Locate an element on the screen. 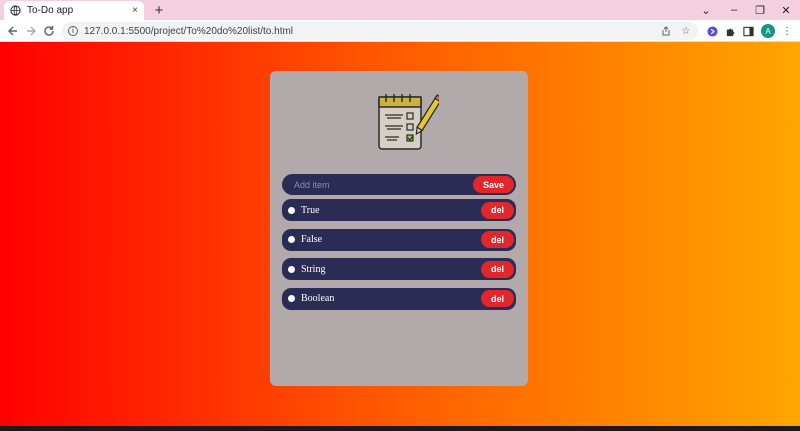 The image size is (800, 431). tab-bar: To-Do app × + ⌄ – ❐ ✕ is located at coordinates (400, 10).